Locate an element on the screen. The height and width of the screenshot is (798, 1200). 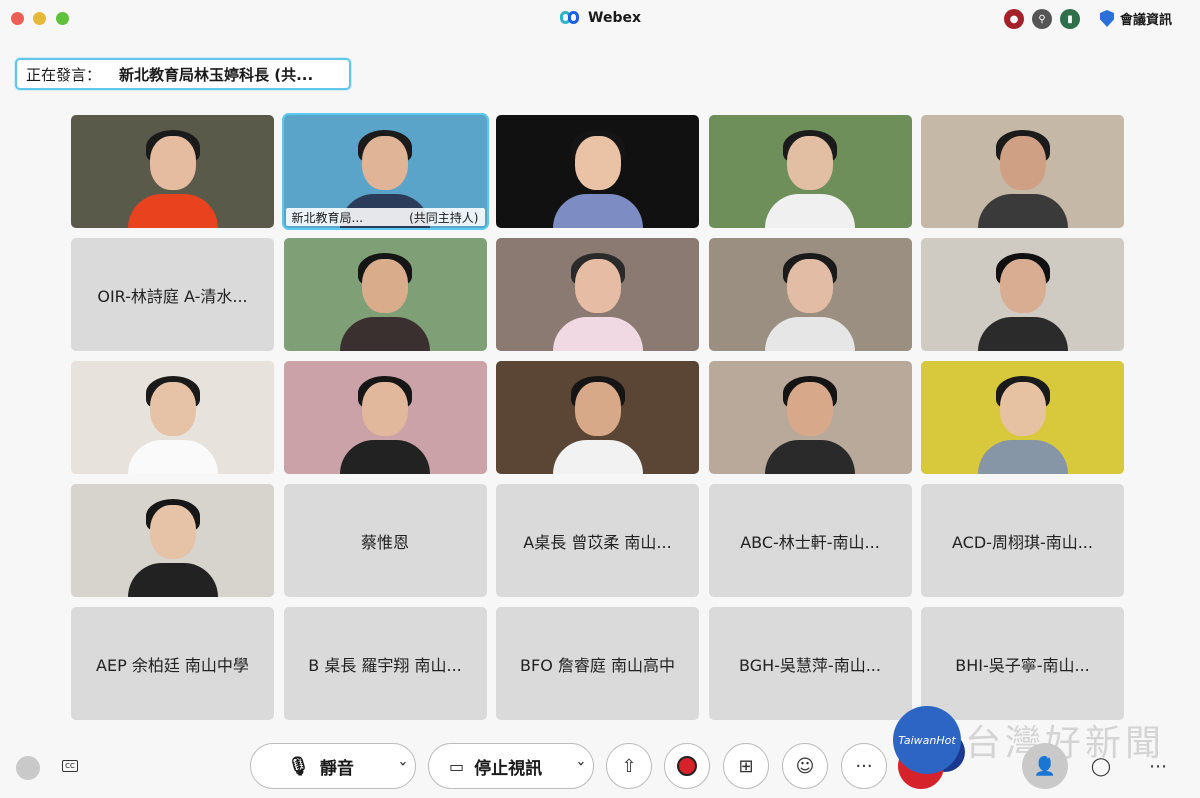
mute-button: 🎙 靜音 › is located at coordinates (333, 766).